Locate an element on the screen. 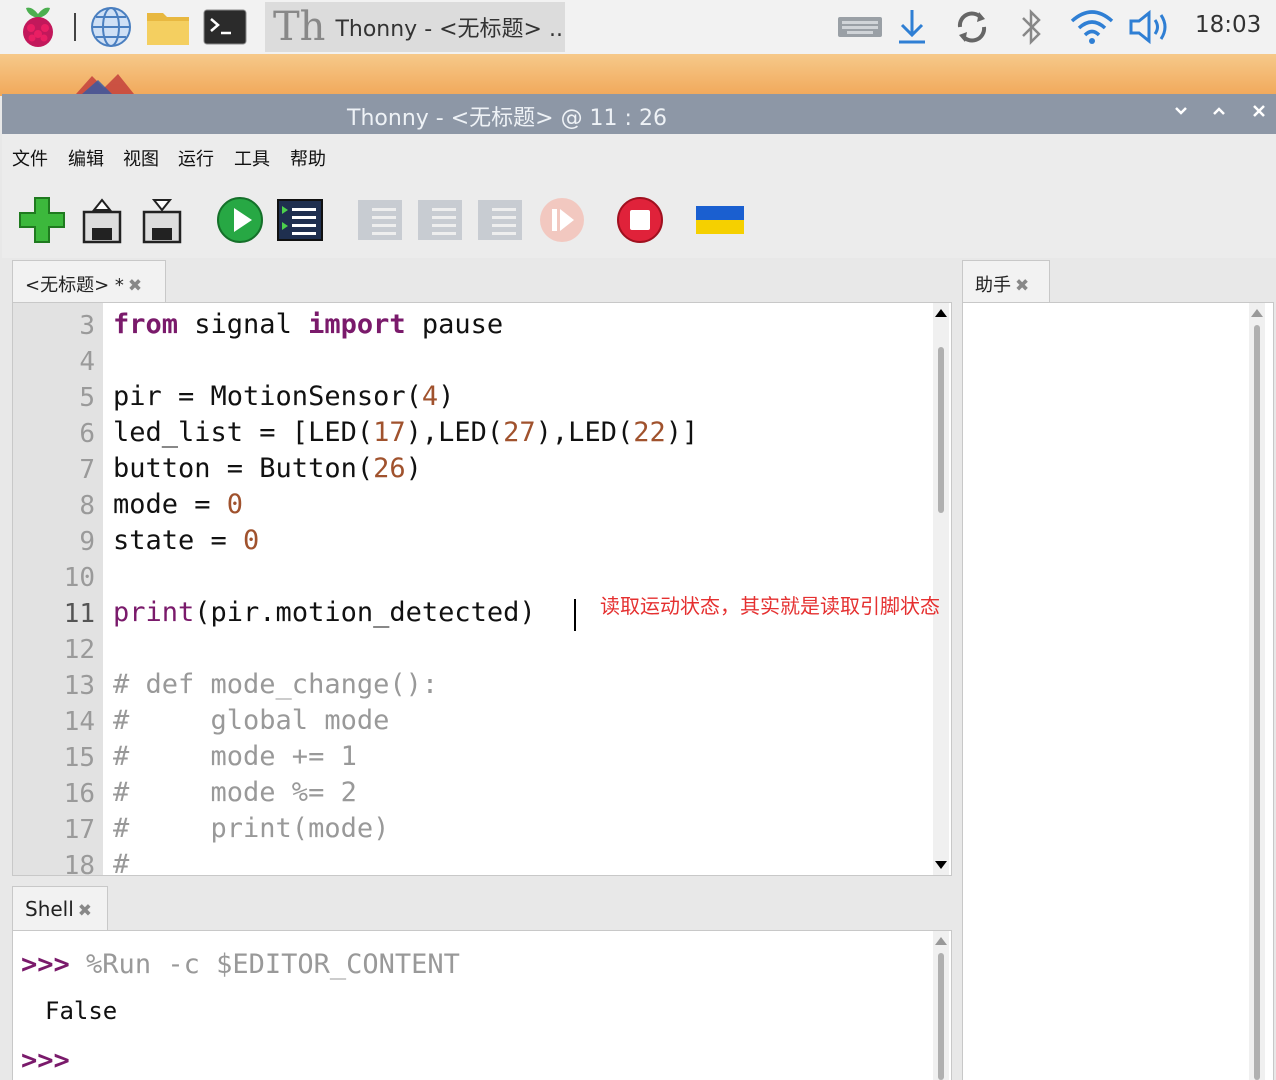 The width and height of the screenshot is (1276, 1080). menu-run: 运行 is located at coordinates (196, 158).